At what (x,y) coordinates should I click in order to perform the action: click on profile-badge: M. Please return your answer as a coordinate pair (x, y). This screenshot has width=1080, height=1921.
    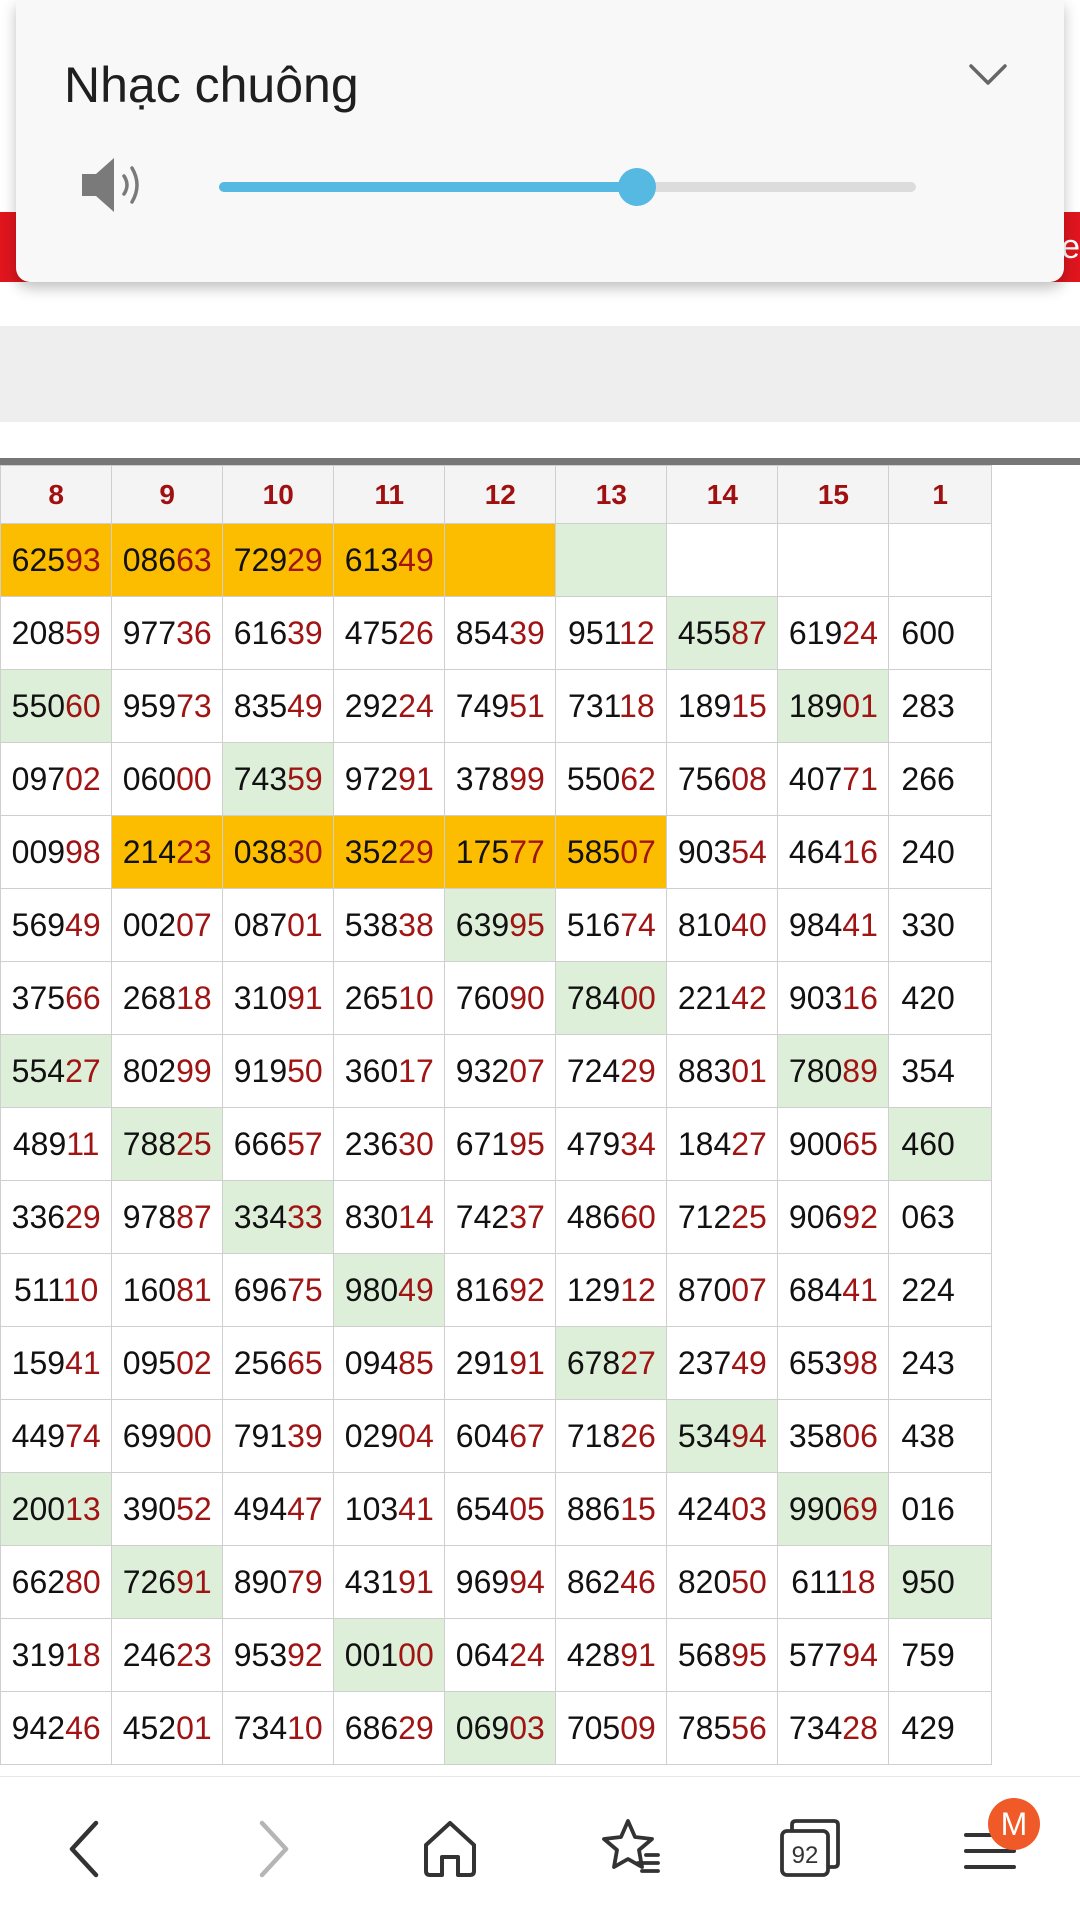
    Looking at the image, I should click on (1014, 1824).